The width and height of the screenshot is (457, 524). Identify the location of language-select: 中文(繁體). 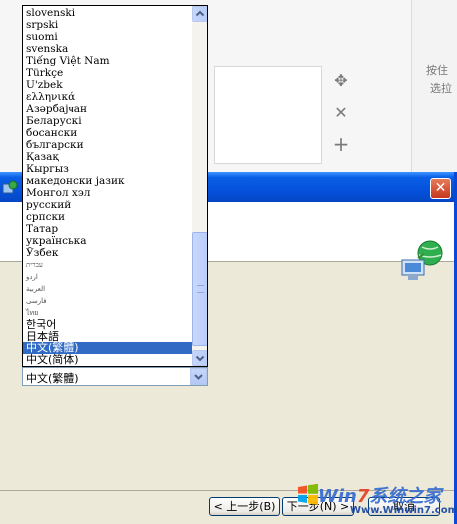
(115, 376).